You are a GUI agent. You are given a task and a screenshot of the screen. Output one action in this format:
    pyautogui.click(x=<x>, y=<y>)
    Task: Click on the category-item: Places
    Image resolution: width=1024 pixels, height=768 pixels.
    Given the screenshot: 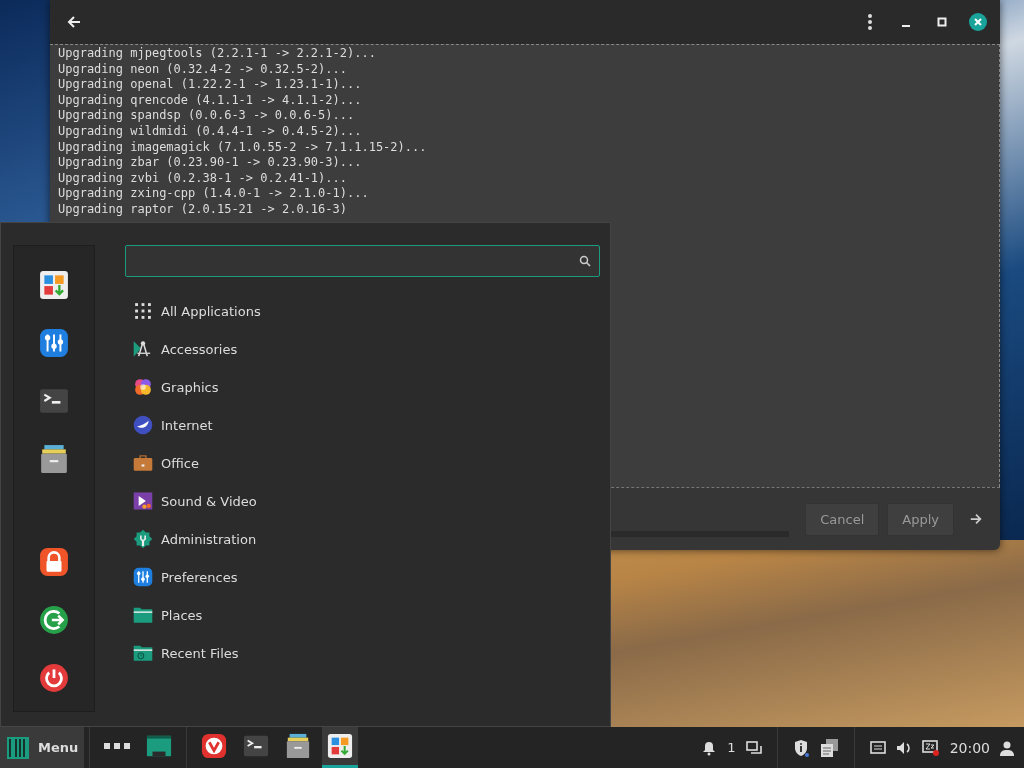 What is the action you would take?
    pyautogui.click(x=164, y=615)
    